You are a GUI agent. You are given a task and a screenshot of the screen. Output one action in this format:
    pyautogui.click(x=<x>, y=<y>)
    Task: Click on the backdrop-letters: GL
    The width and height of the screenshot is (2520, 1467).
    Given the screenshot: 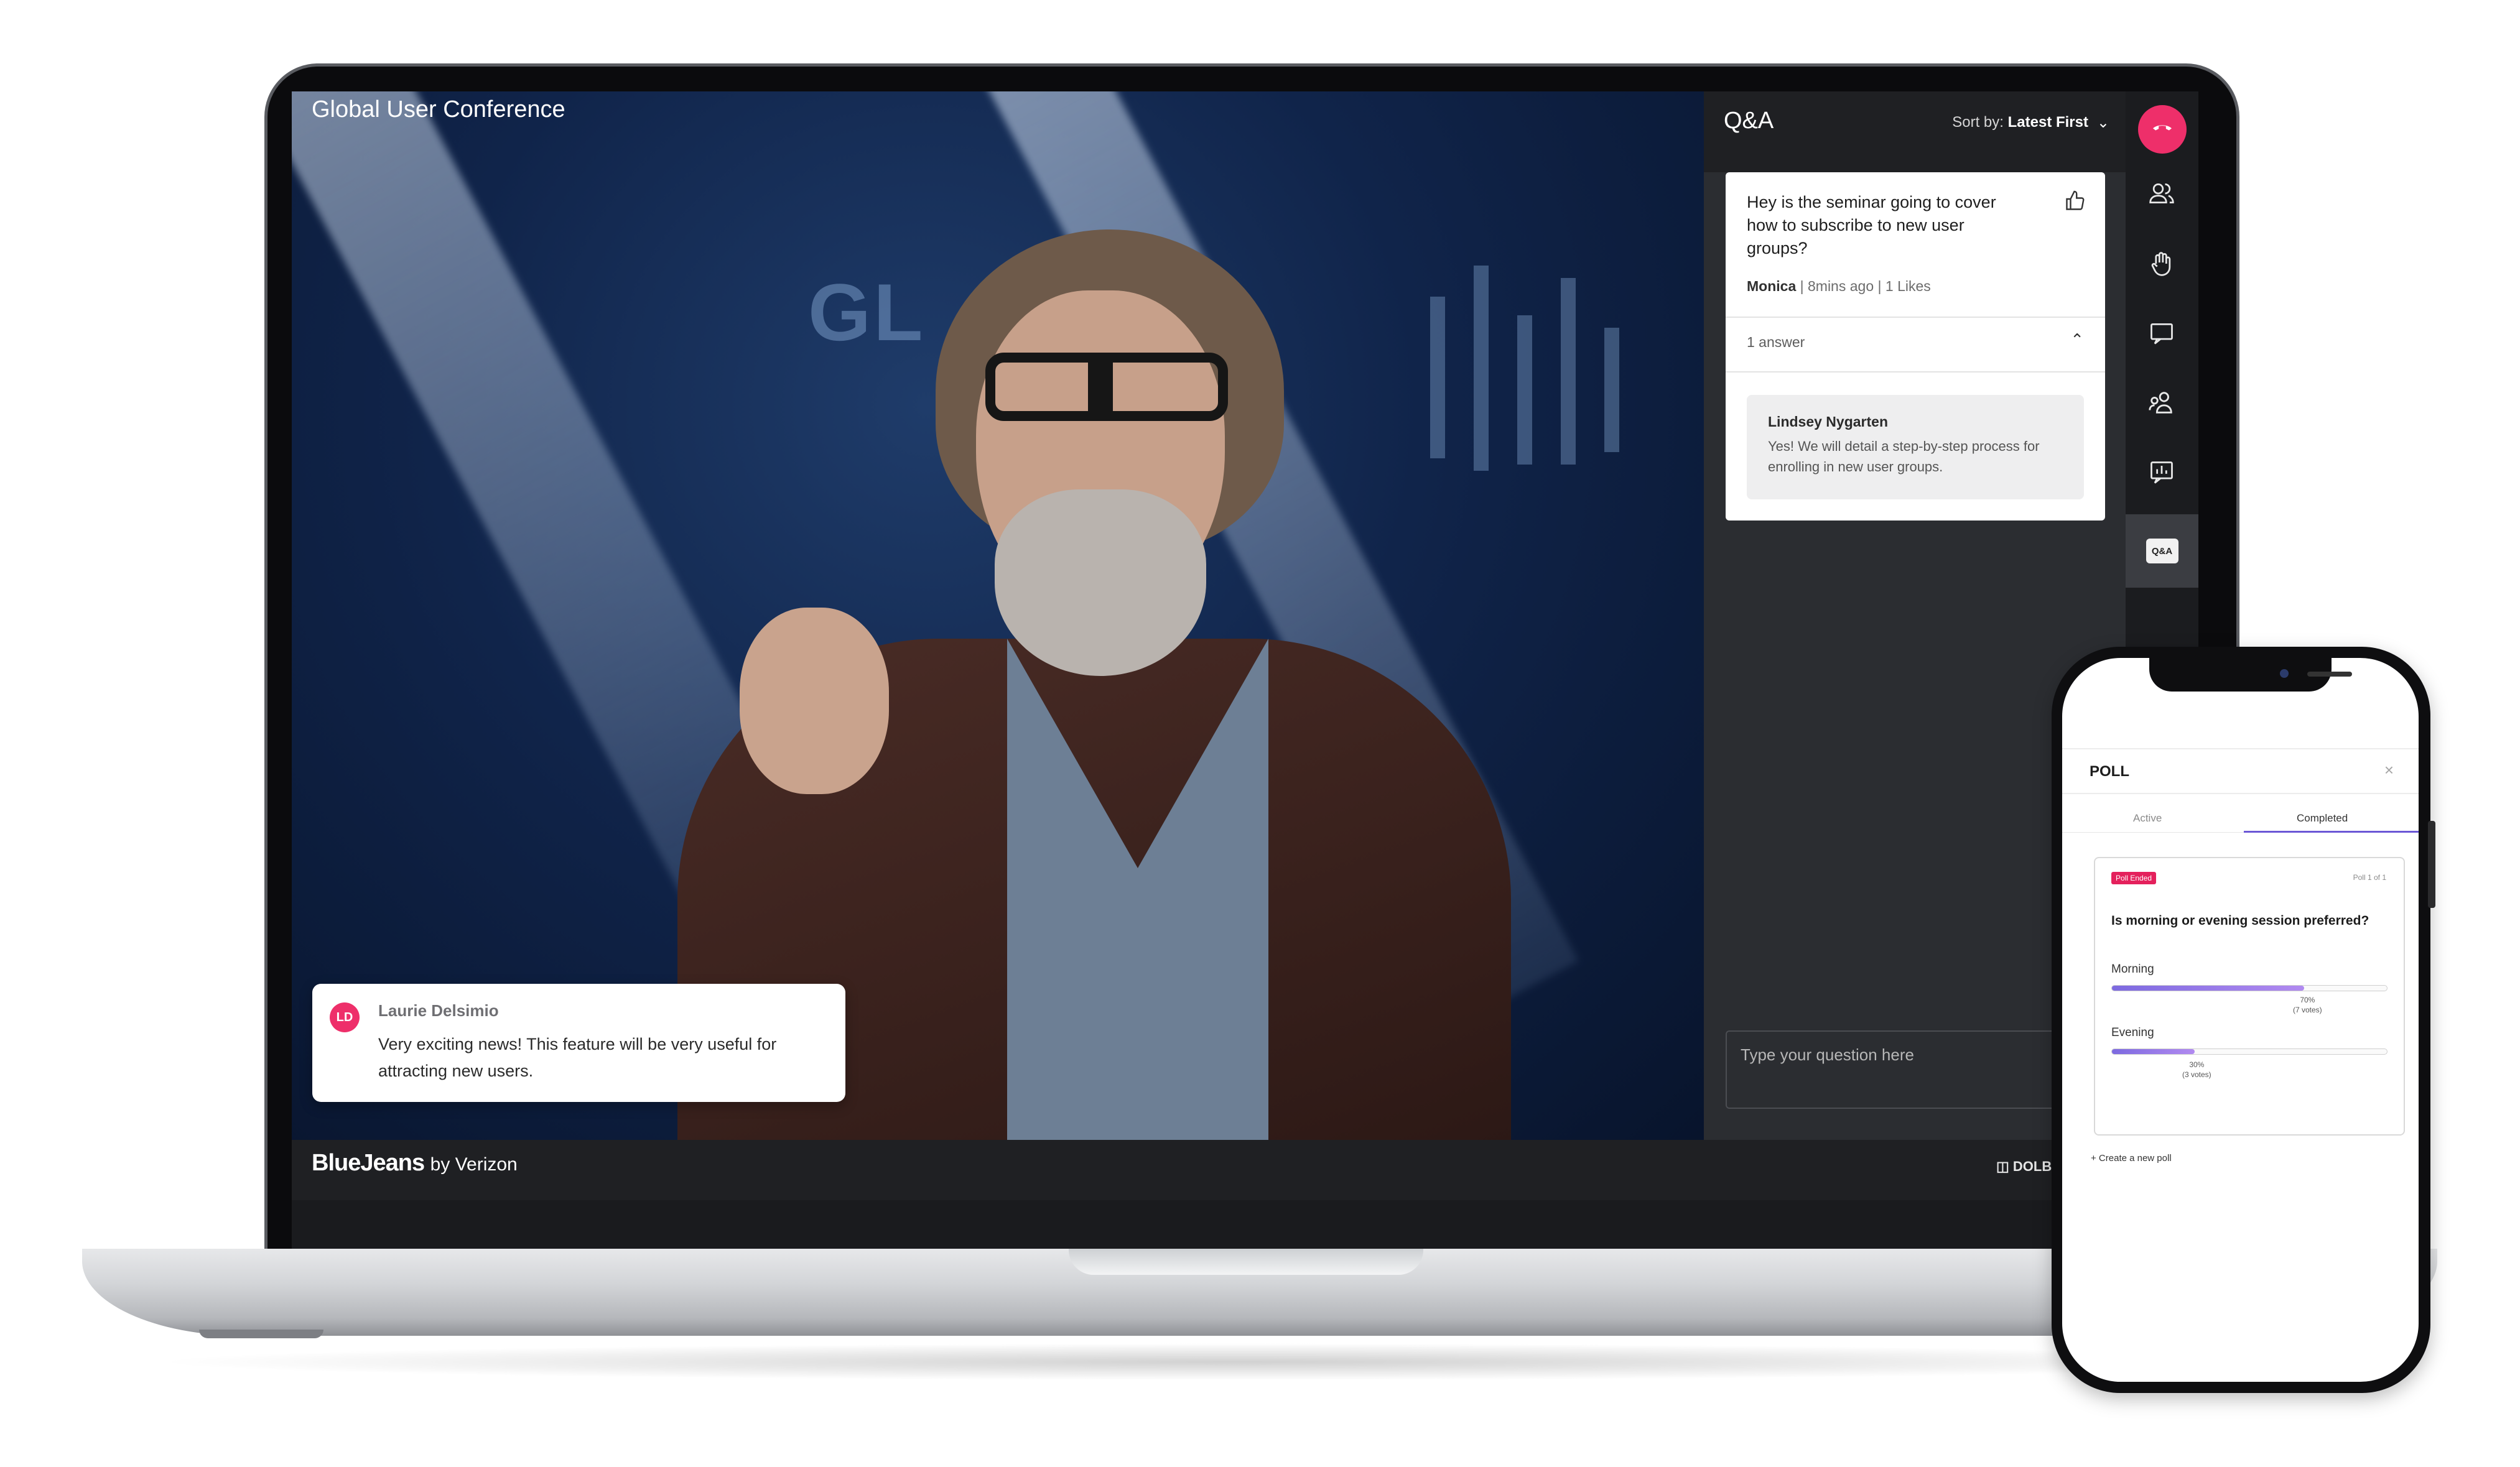 What is the action you would take?
    pyautogui.click(x=867, y=312)
    